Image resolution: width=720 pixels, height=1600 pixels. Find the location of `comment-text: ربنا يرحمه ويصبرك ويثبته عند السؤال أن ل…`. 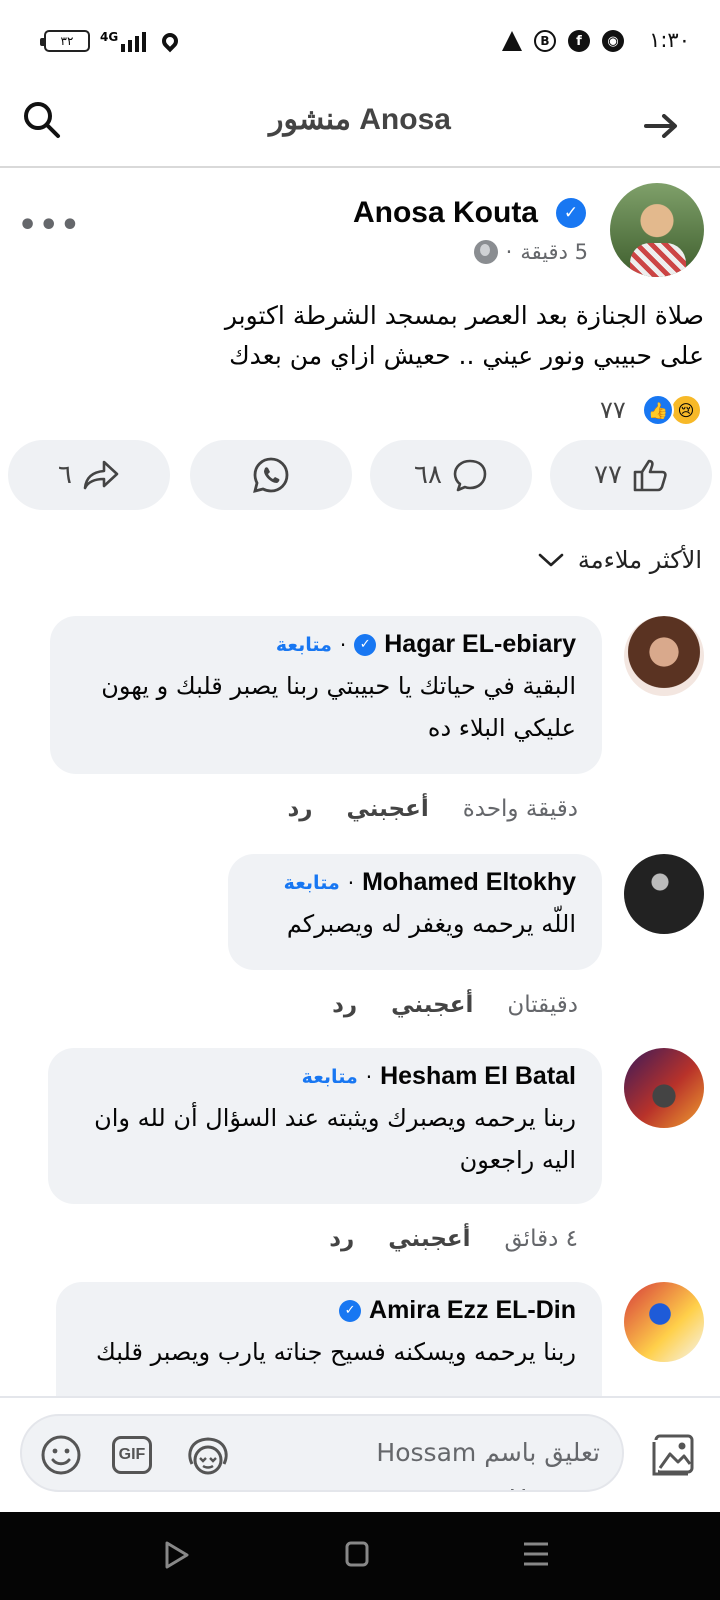

comment-text: ربنا يرحمه ويصبرك ويثبته عند السؤال أن ل… is located at coordinates (335, 1139).